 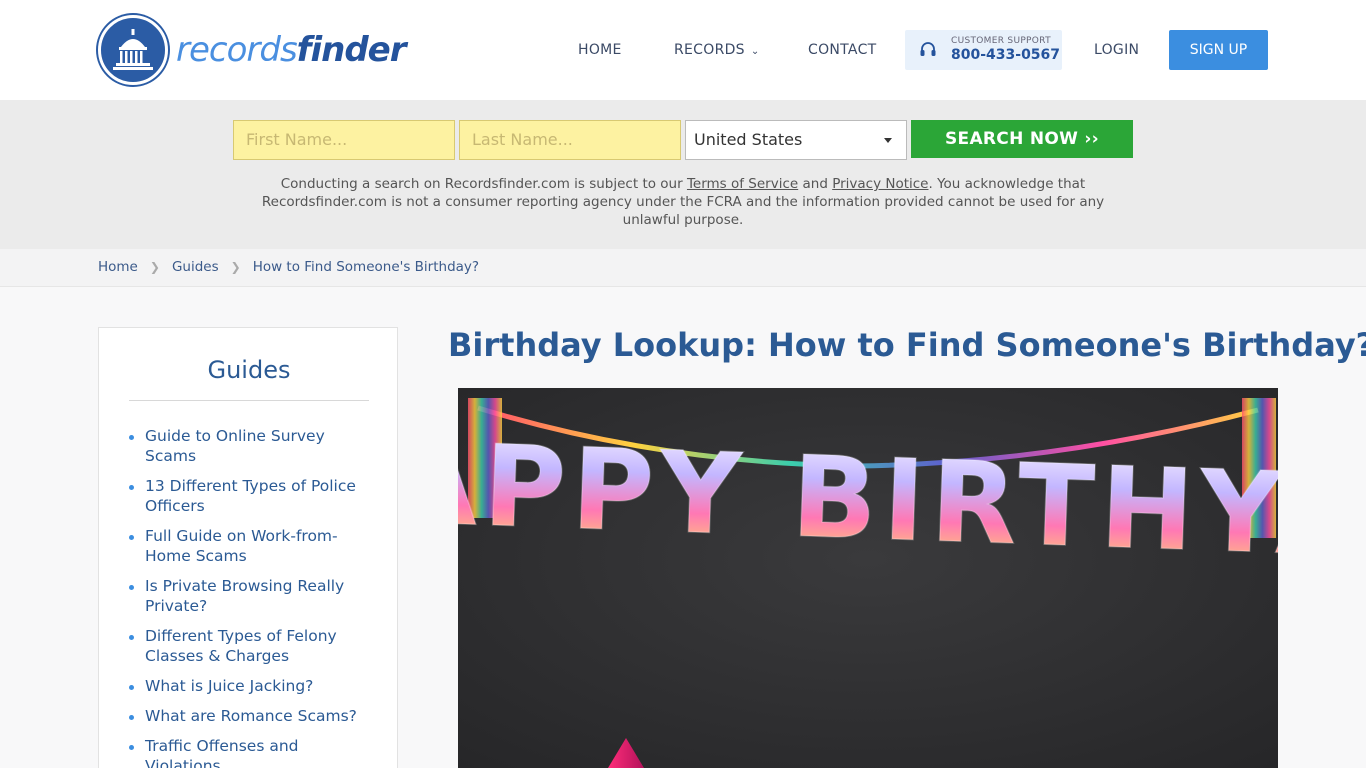 I want to click on country-select: United States, so click(x=796, y=140).